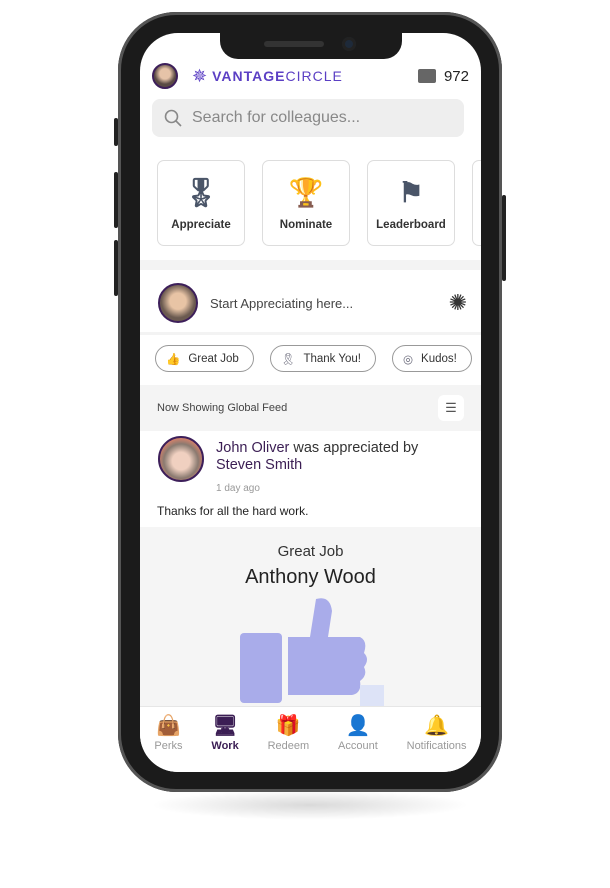 Image resolution: width=610 pixels, height=888 pixels. I want to click on chip-label: Kudos!, so click(439, 358).